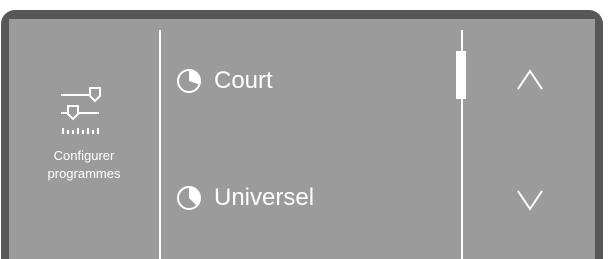 The image size is (608, 259). I want to click on configure-label-line2: programmes, so click(84, 173).